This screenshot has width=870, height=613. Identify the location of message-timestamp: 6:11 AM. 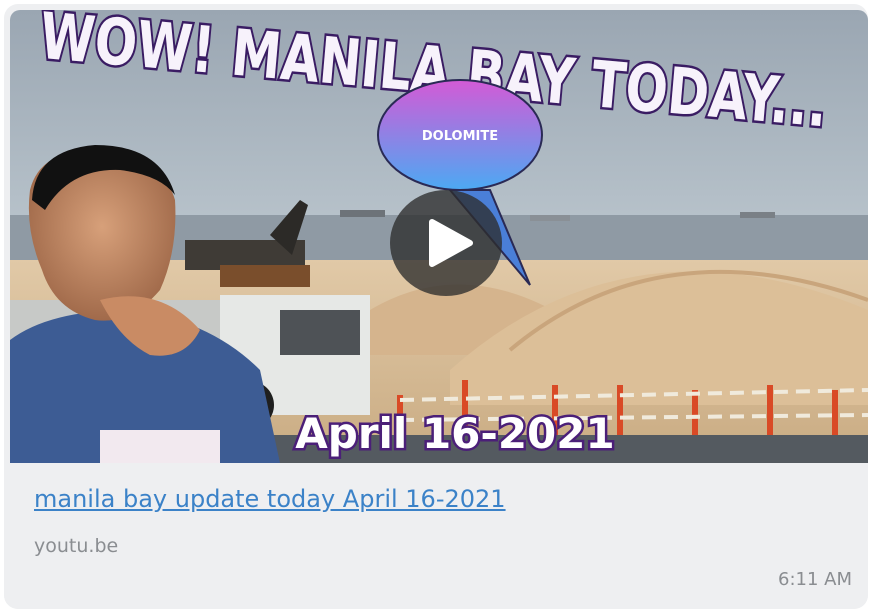
(815, 579).